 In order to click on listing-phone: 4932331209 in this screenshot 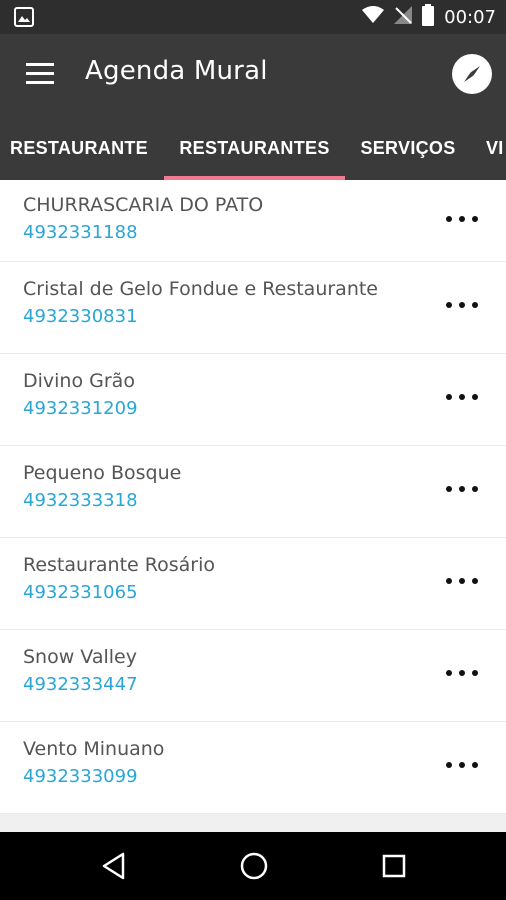, I will do `click(80, 408)`.